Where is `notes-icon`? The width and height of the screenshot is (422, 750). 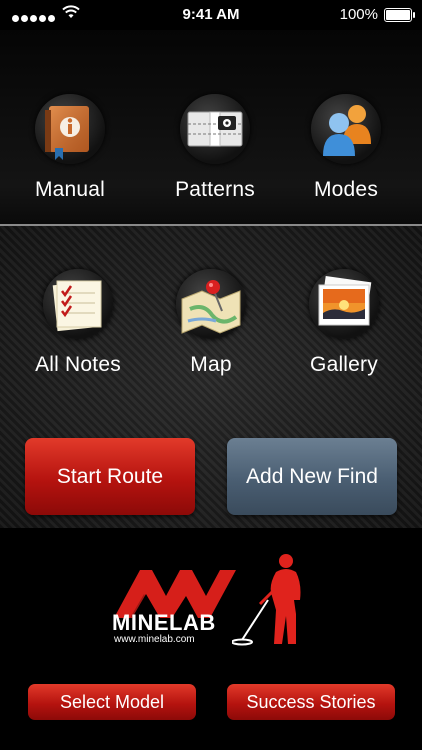 notes-icon is located at coordinates (78, 304).